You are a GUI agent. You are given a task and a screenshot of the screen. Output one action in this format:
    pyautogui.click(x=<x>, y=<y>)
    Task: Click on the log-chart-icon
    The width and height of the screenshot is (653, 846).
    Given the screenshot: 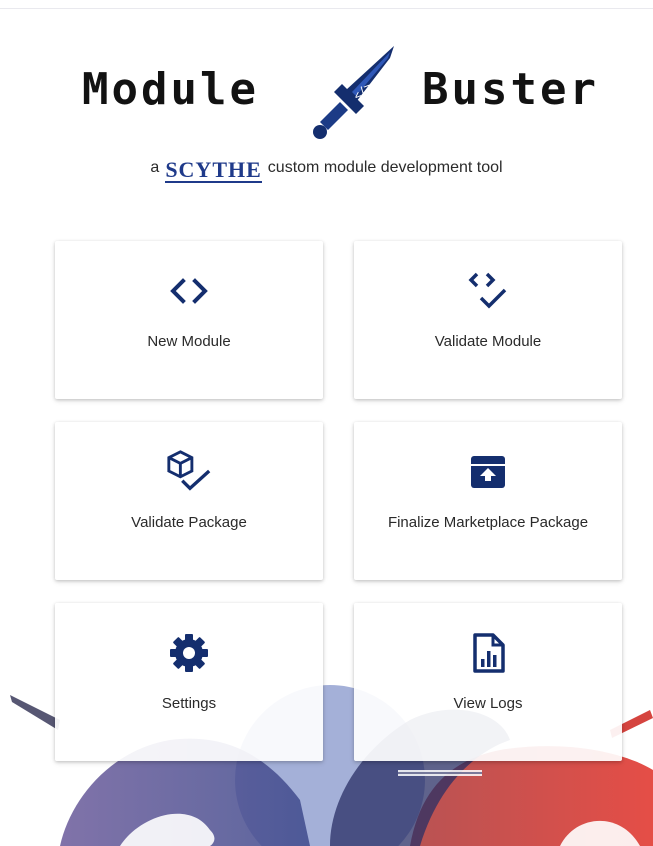 What is the action you would take?
    pyautogui.click(x=488, y=653)
    